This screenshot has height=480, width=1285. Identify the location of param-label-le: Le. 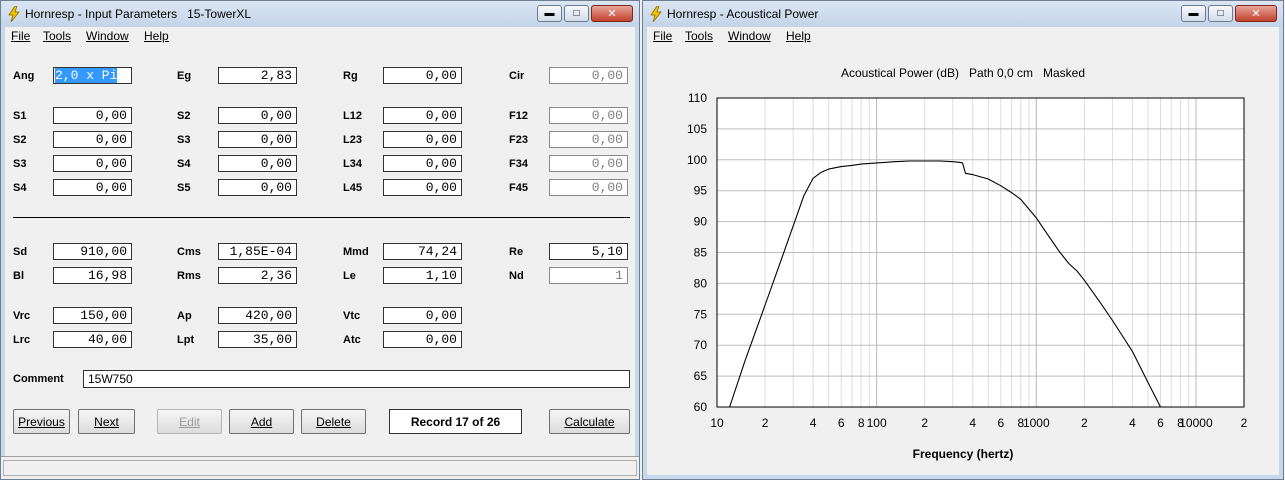
(349, 276).